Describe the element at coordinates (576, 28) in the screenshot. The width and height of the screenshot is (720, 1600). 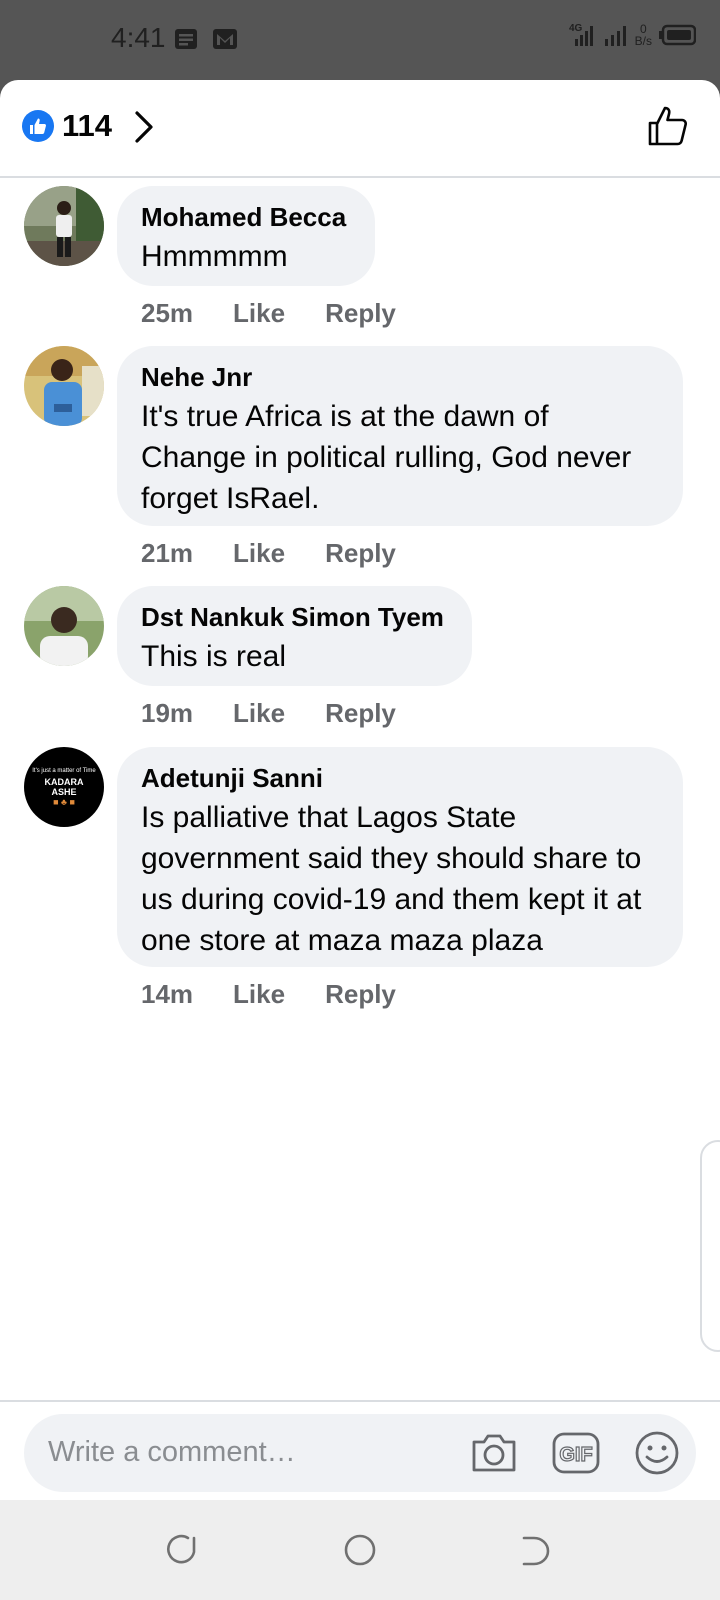
I see `svg-text: 4G` at that location.